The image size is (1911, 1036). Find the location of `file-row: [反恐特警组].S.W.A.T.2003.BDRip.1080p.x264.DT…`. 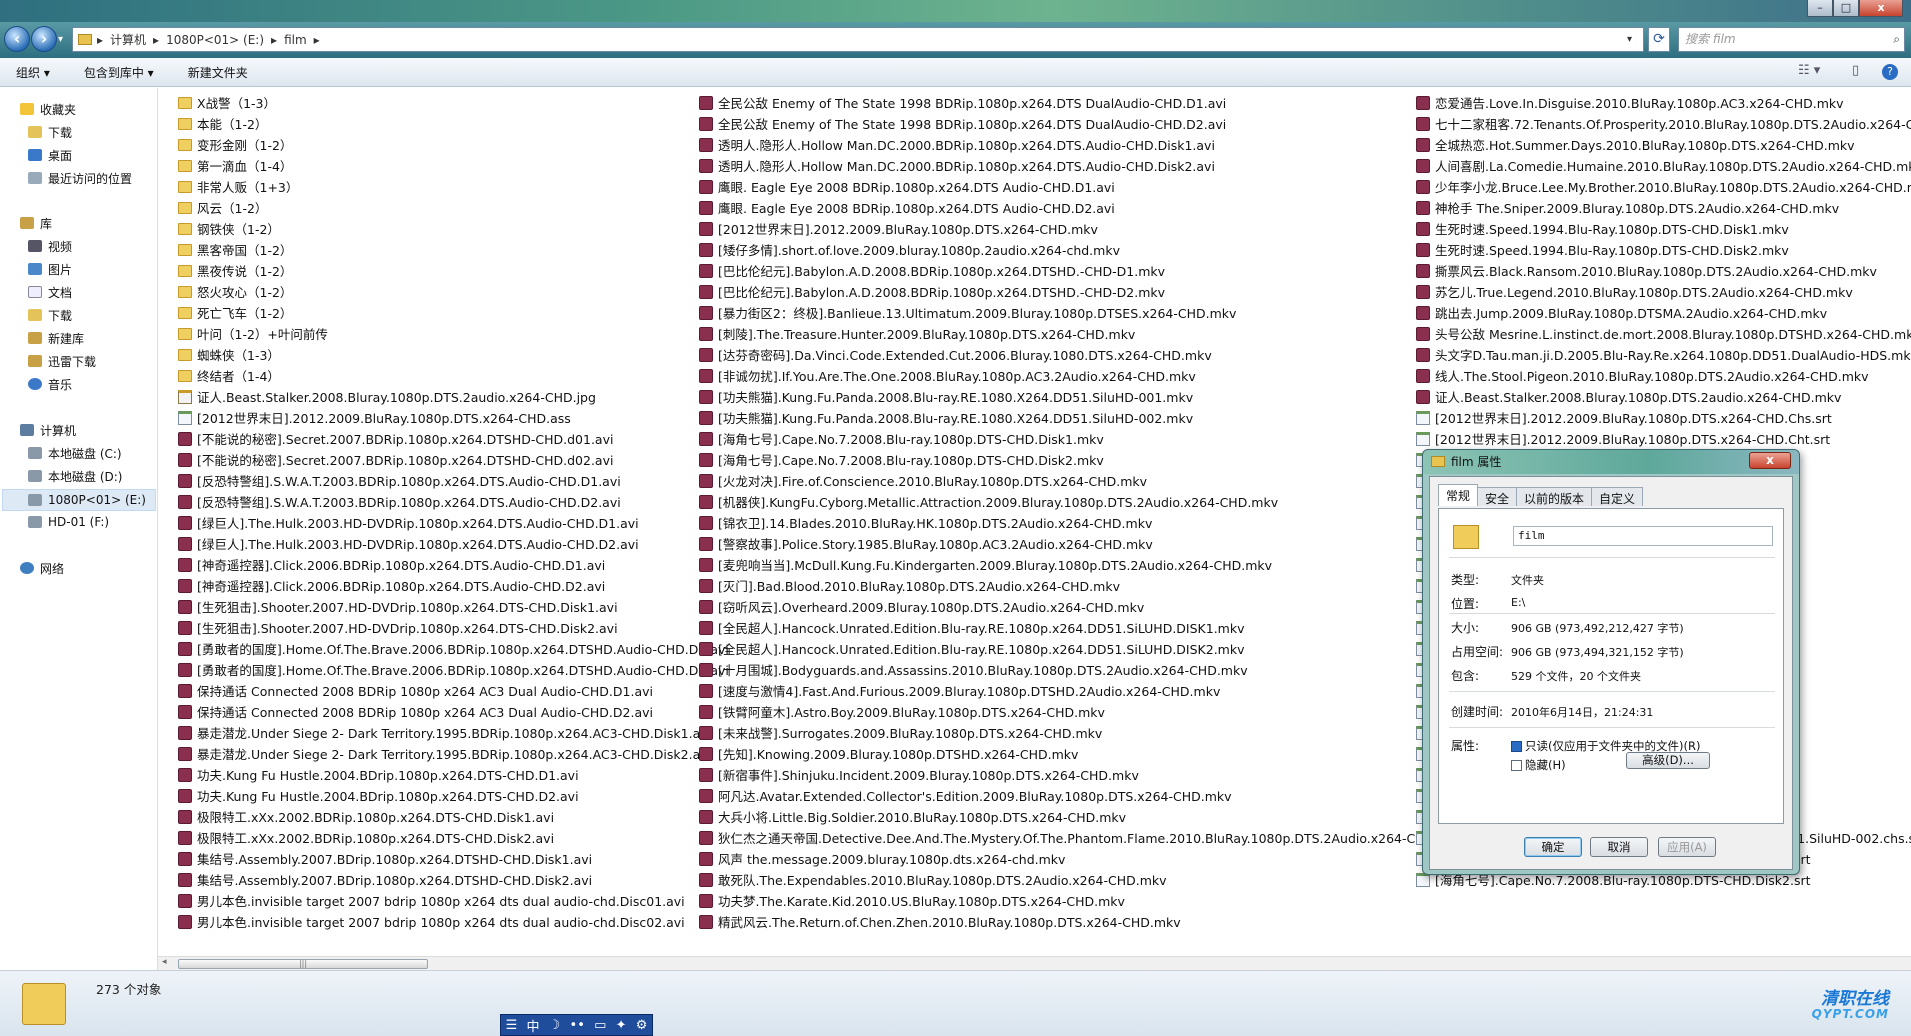

file-row: [反恐特警组].S.W.A.T.2003.BDRip.1080p.x264.DT… is located at coordinates (453, 501).